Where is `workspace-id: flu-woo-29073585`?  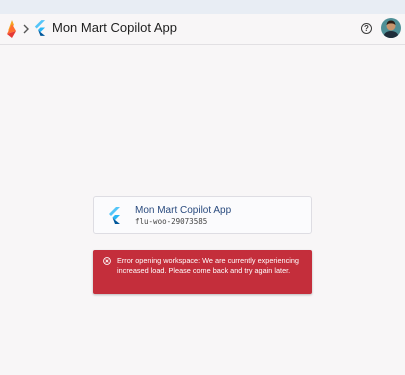
workspace-id: flu-woo-29073585 is located at coordinates (171, 221).